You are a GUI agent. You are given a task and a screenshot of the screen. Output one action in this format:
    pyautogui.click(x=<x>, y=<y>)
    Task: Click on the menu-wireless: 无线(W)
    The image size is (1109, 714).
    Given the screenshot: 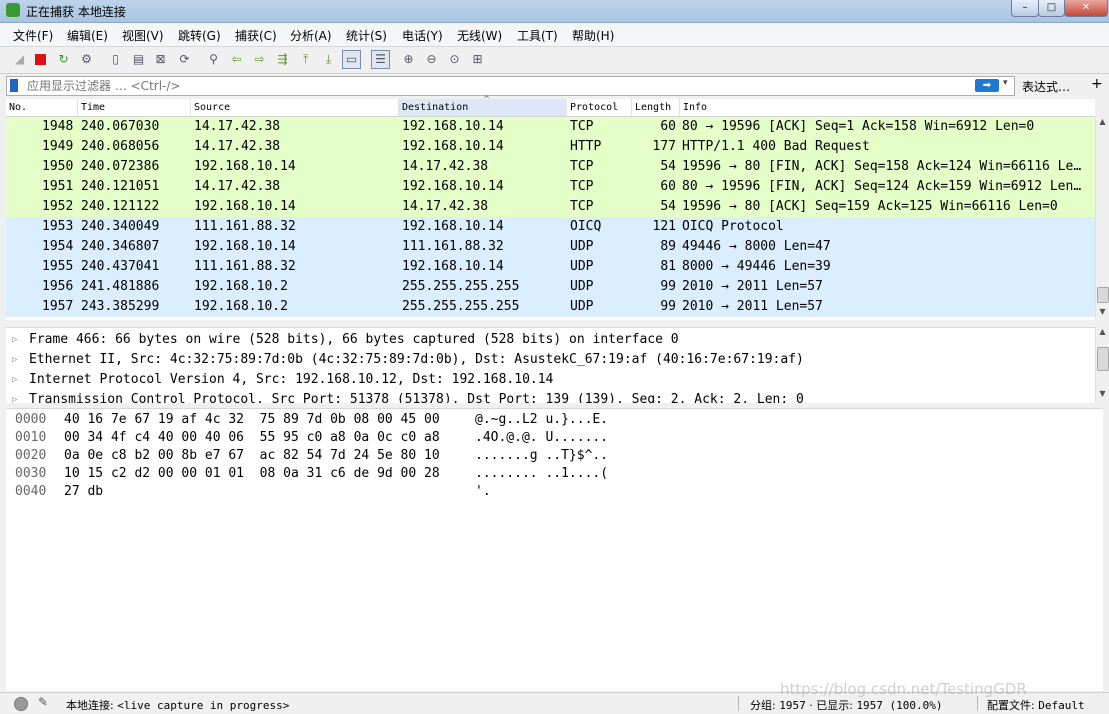 What is the action you would take?
    pyautogui.click(x=479, y=35)
    